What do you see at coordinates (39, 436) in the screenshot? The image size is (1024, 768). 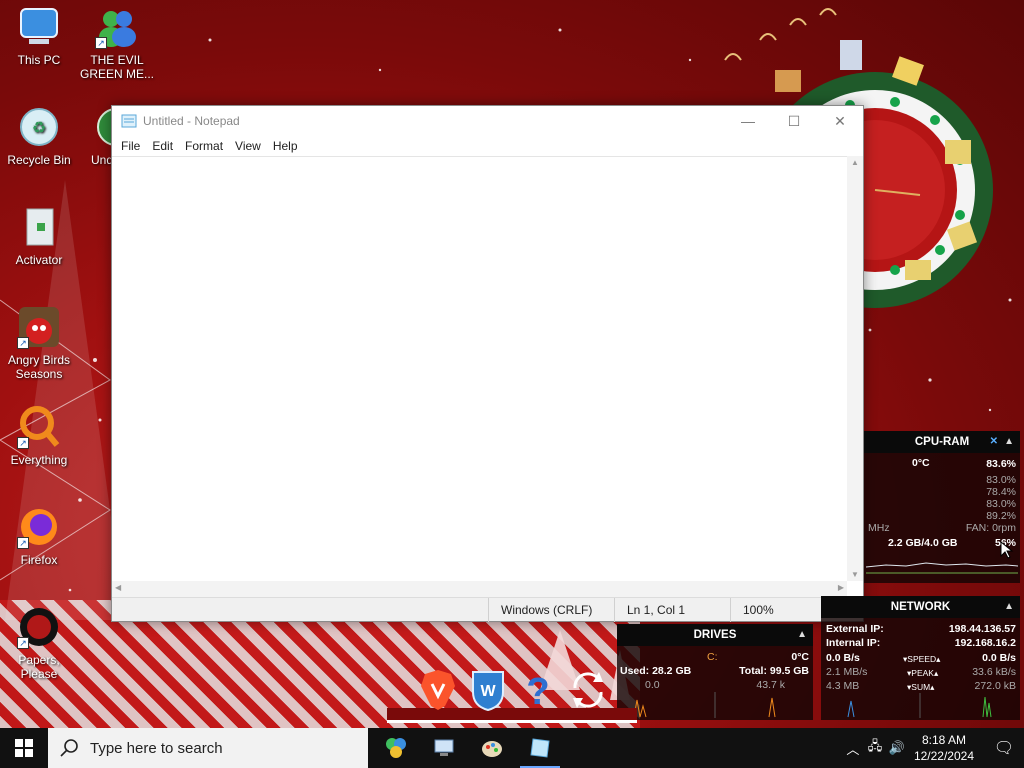 I see `desktop-icon-everything: ↗ Everything` at bounding box center [39, 436].